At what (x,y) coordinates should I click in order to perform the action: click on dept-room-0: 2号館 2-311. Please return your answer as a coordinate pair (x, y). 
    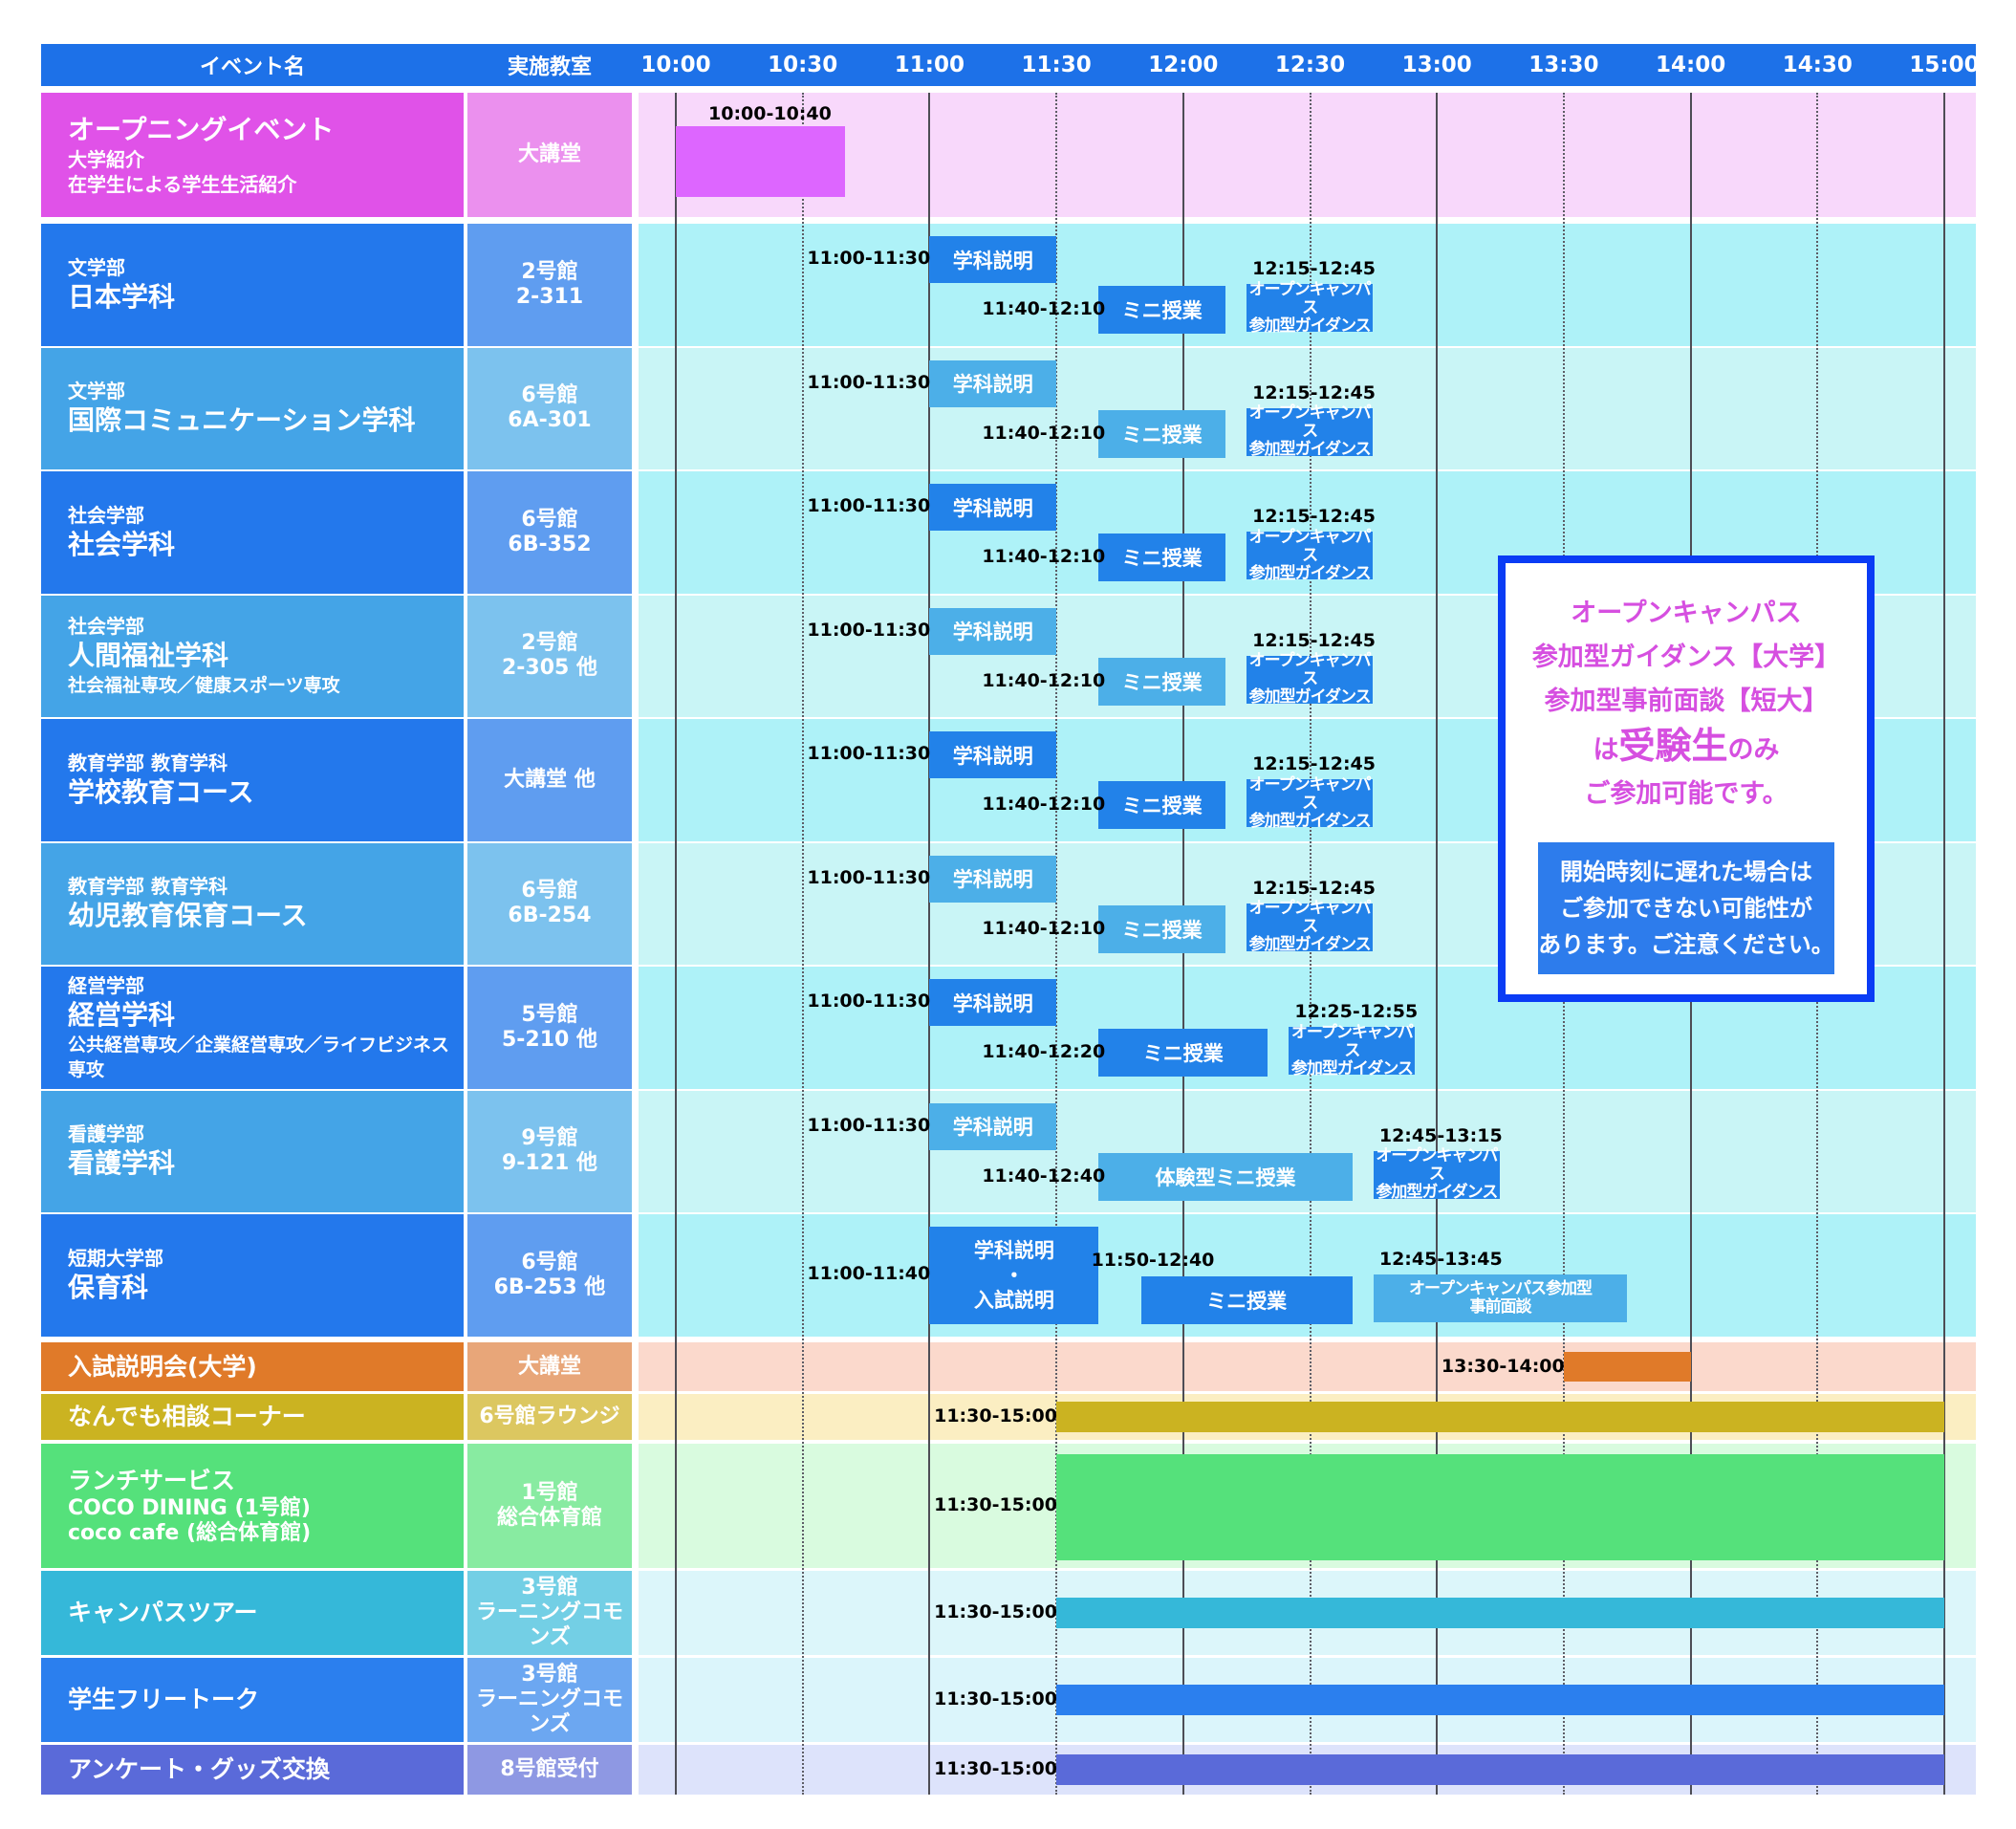
    Looking at the image, I should click on (549, 285).